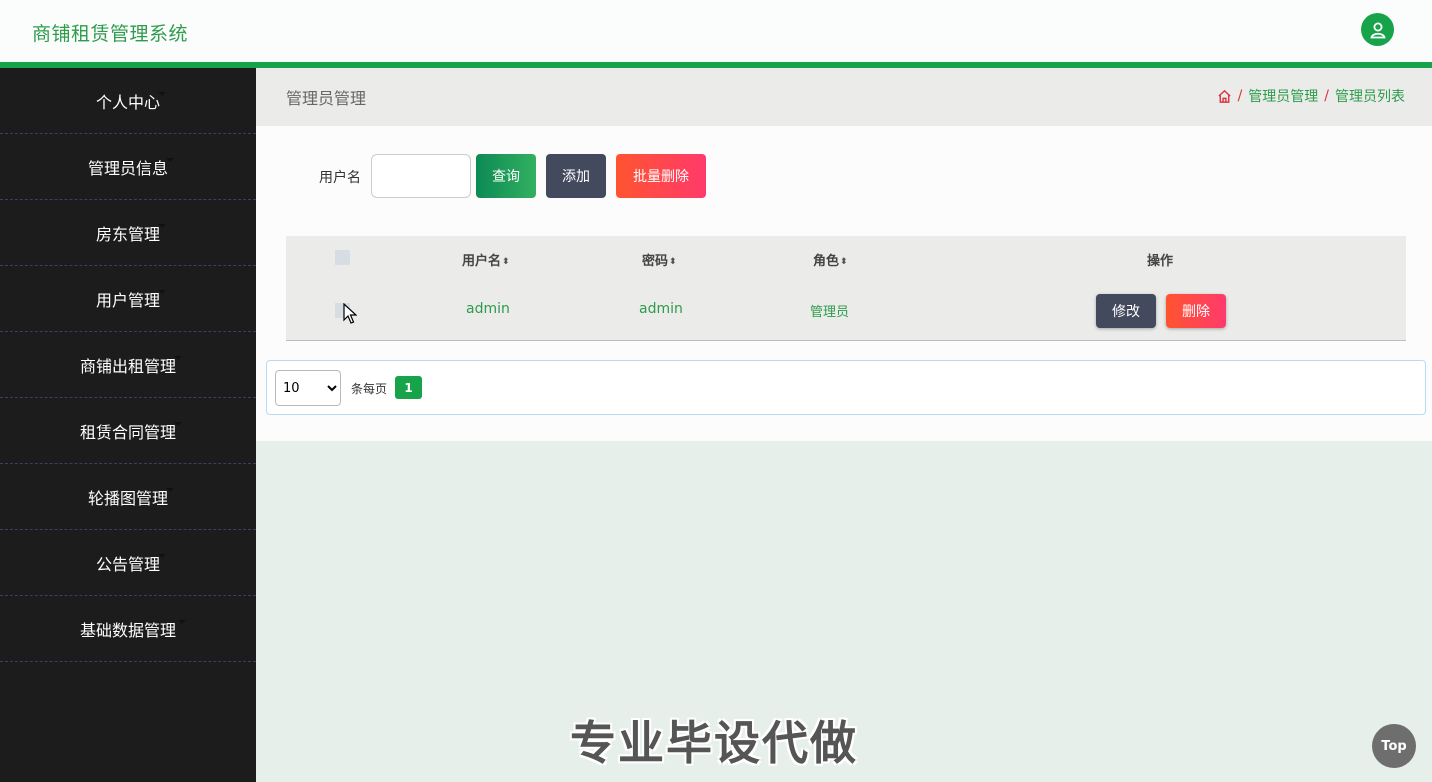 The height and width of the screenshot is (782, 1432). I want to click on sidebar-item-label: 房东管理, so click(127, 234).